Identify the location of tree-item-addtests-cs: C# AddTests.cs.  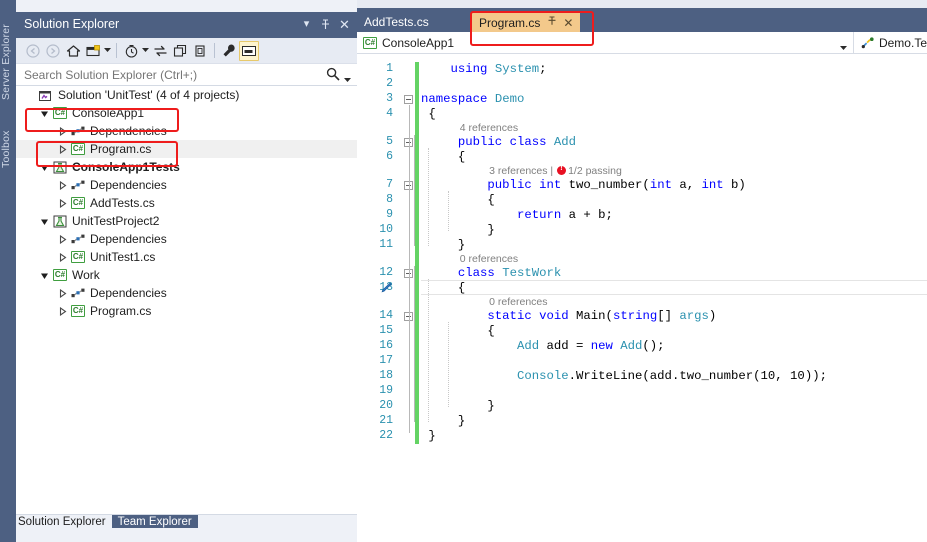
(186, 203).